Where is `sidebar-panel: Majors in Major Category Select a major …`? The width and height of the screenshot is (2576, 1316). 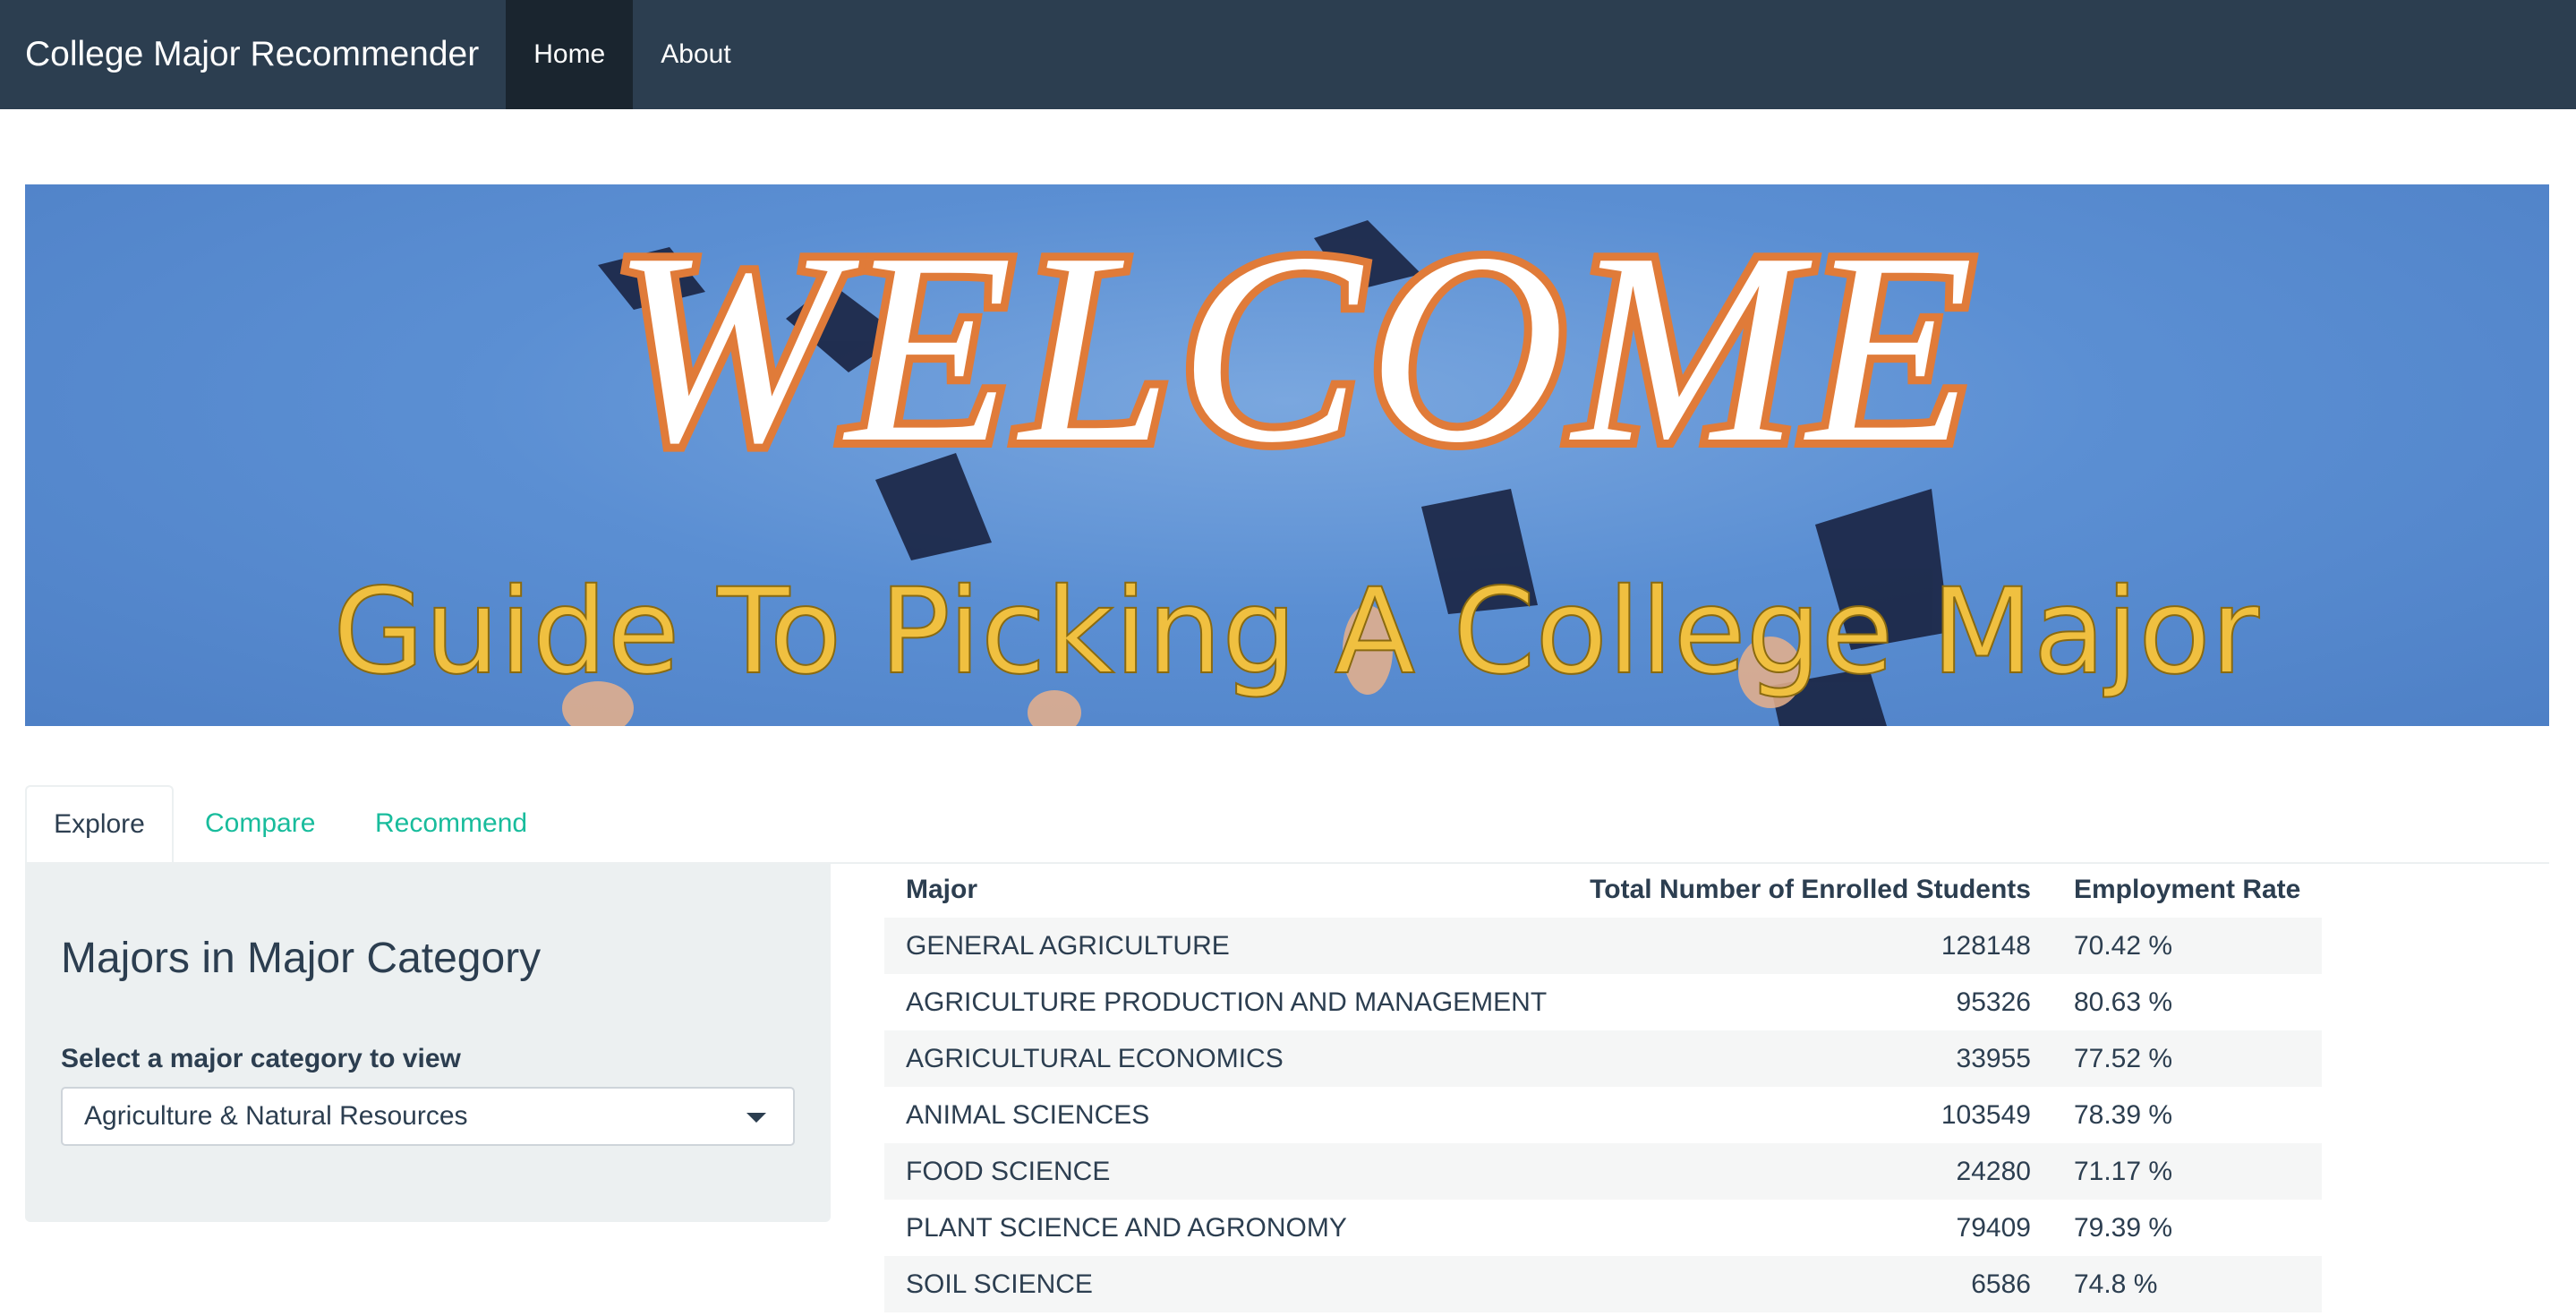
sidebar-panel: Majors in Major Category Select a major … is located at coordinates (428, 1042).